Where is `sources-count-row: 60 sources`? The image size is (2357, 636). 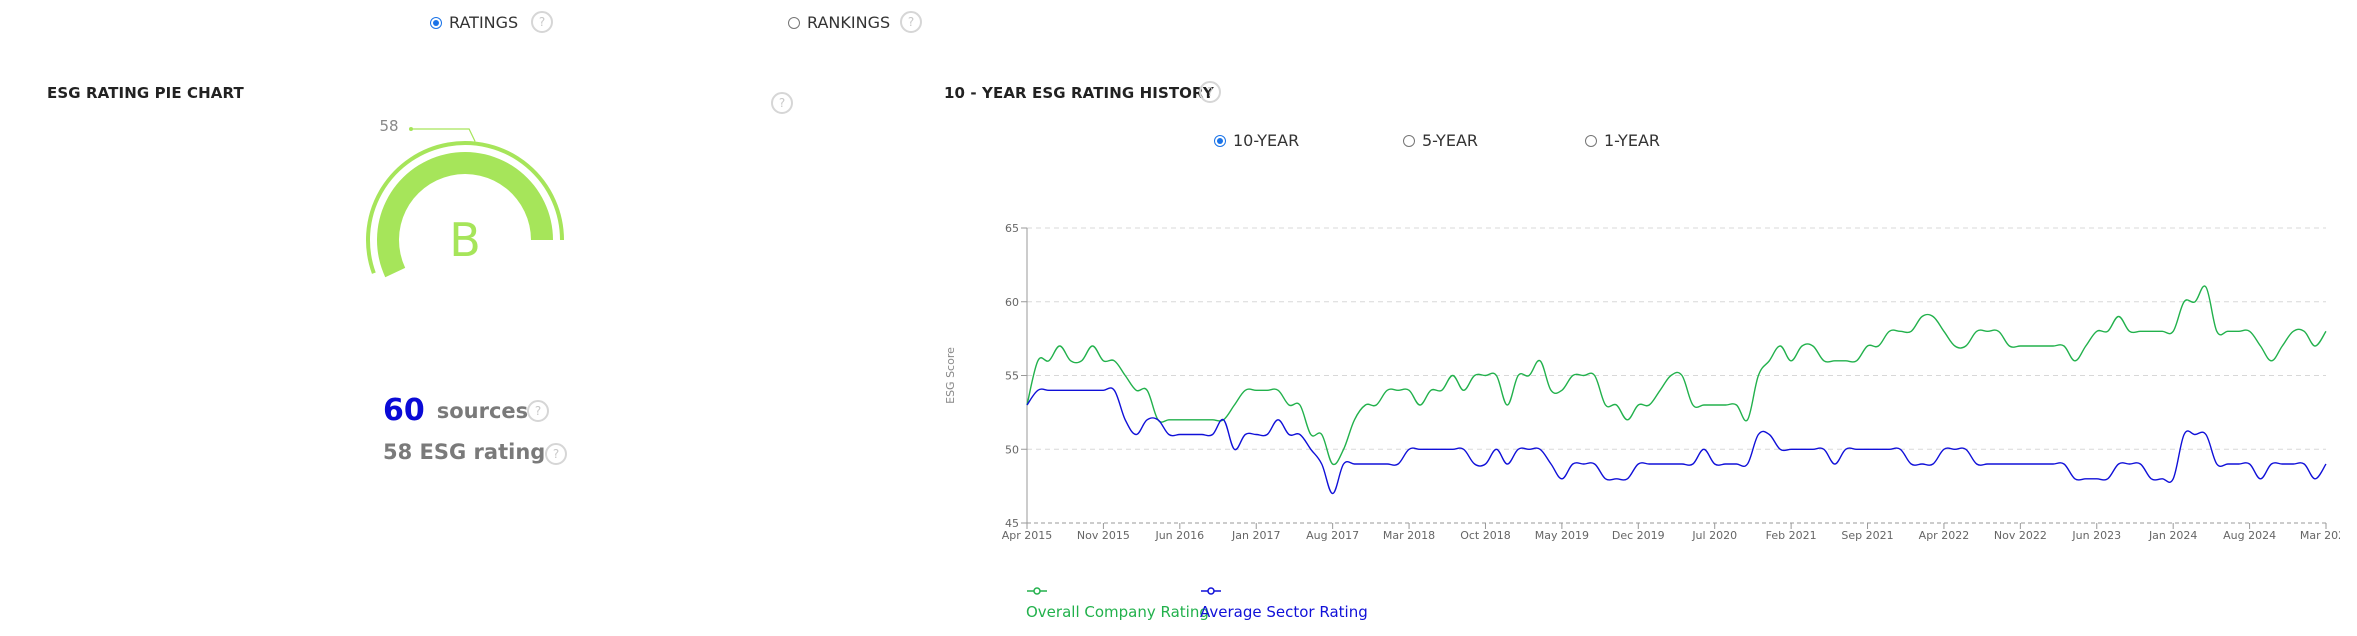 sources-count-row: 60 sources is located at coordinates (455, 410).